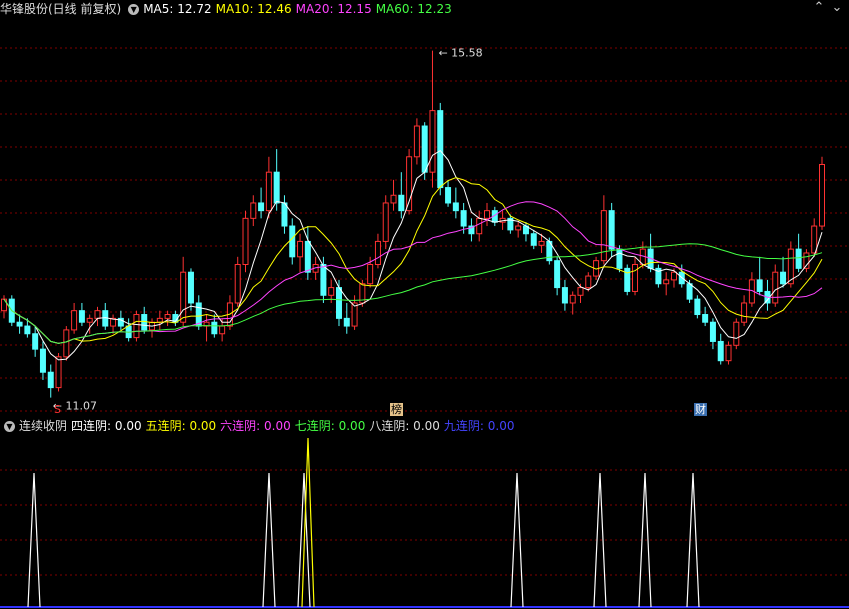 The image size is (849, 609). Describe the element at coordinates (333, 9) in the screenshot. I see `ma20-label: MA20: 12.15` at that location.